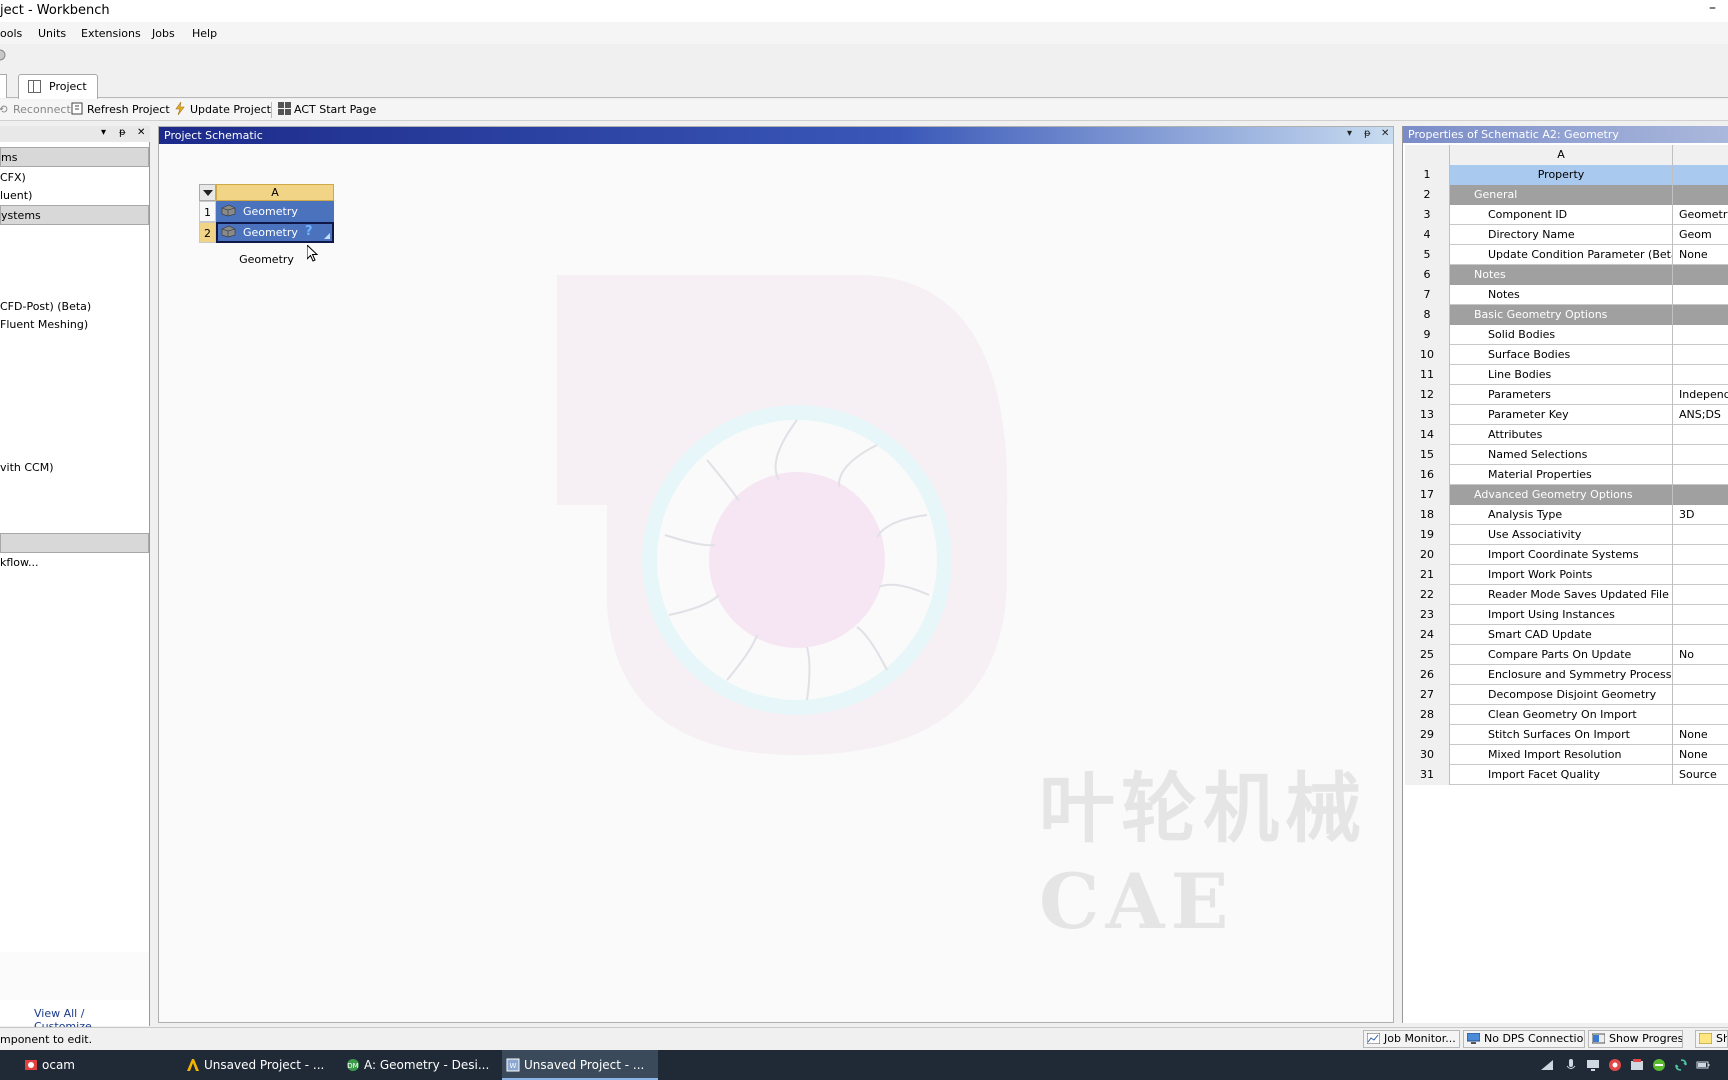 The height and width of the screenshot is (1080, 1728). What do you see at coordinates (1700, 215) in the screenshot?
I see `property-value: Geometry` at bounding box center [1700, 215].